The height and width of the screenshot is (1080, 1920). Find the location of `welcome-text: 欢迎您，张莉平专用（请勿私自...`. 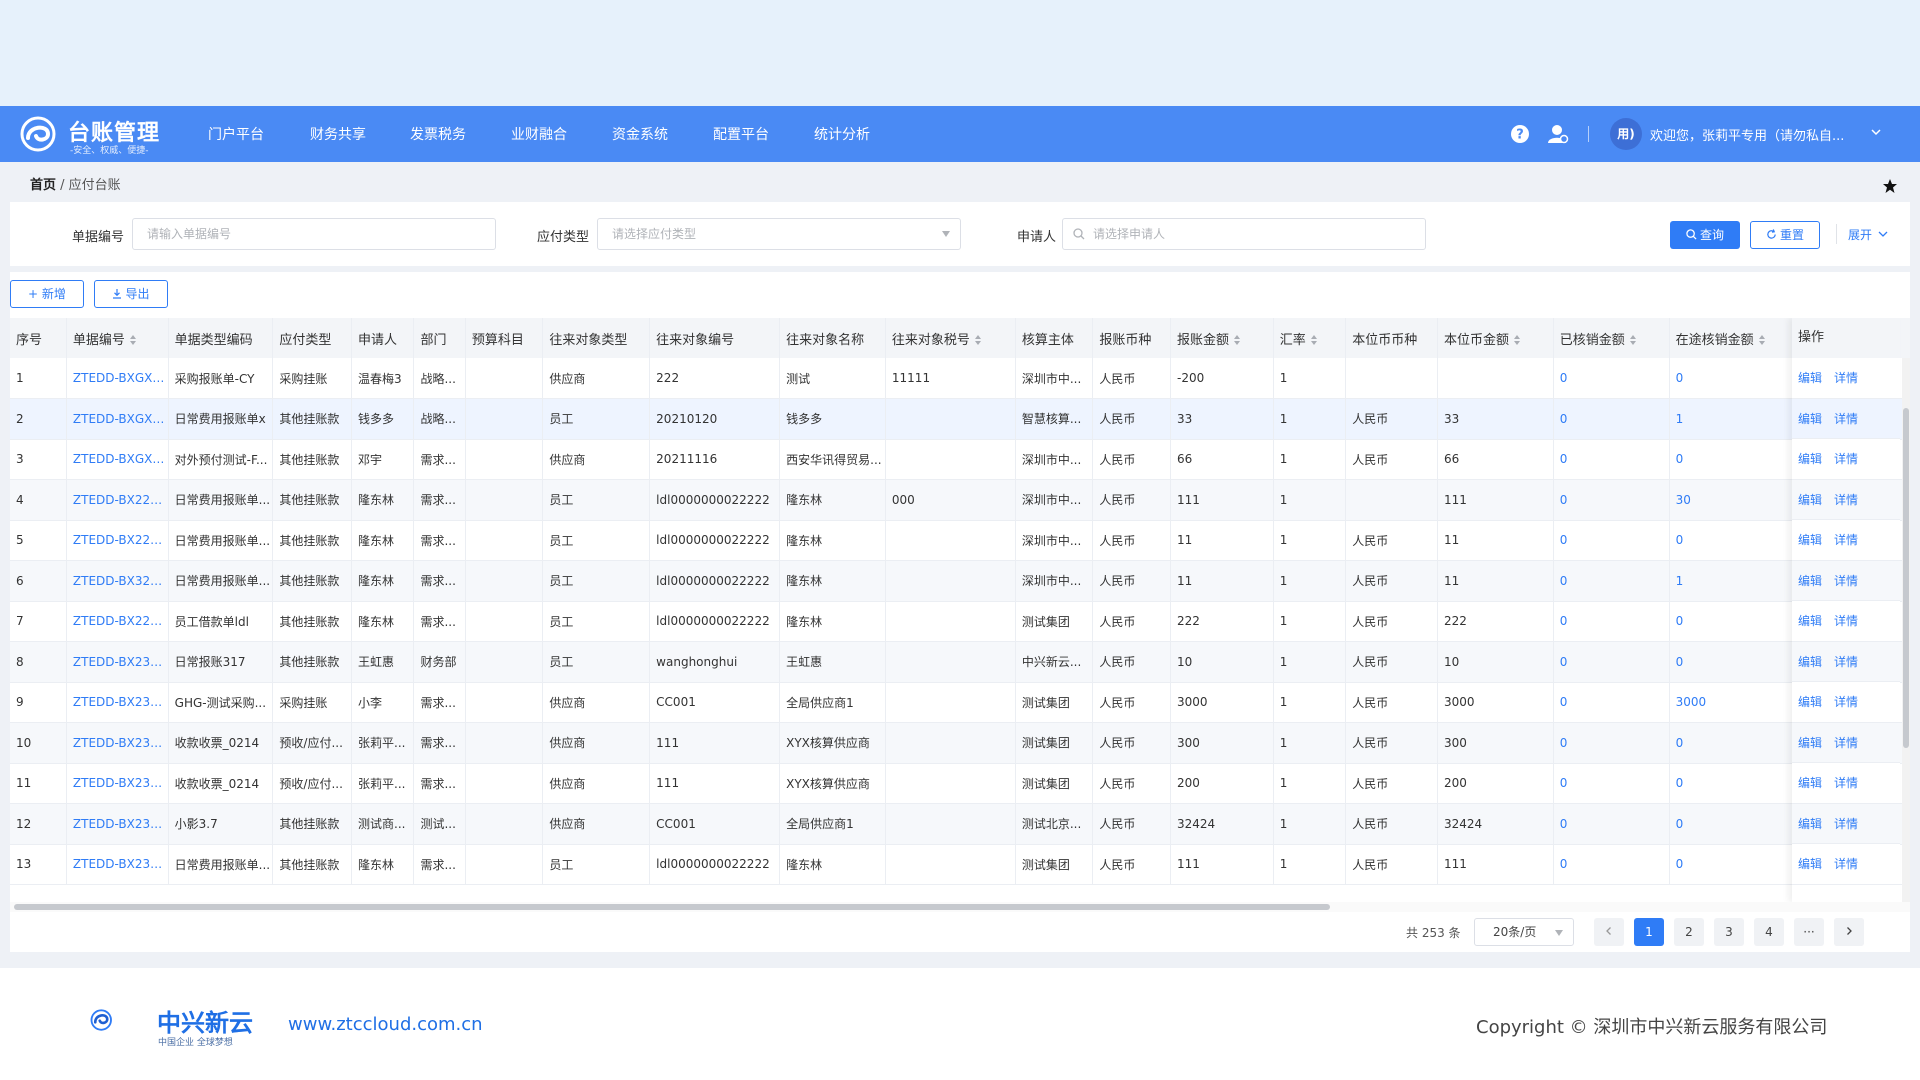

welcome-text: 欢迎您，张莉平专用（请勿私自... is located at coordinates (1747, 134).